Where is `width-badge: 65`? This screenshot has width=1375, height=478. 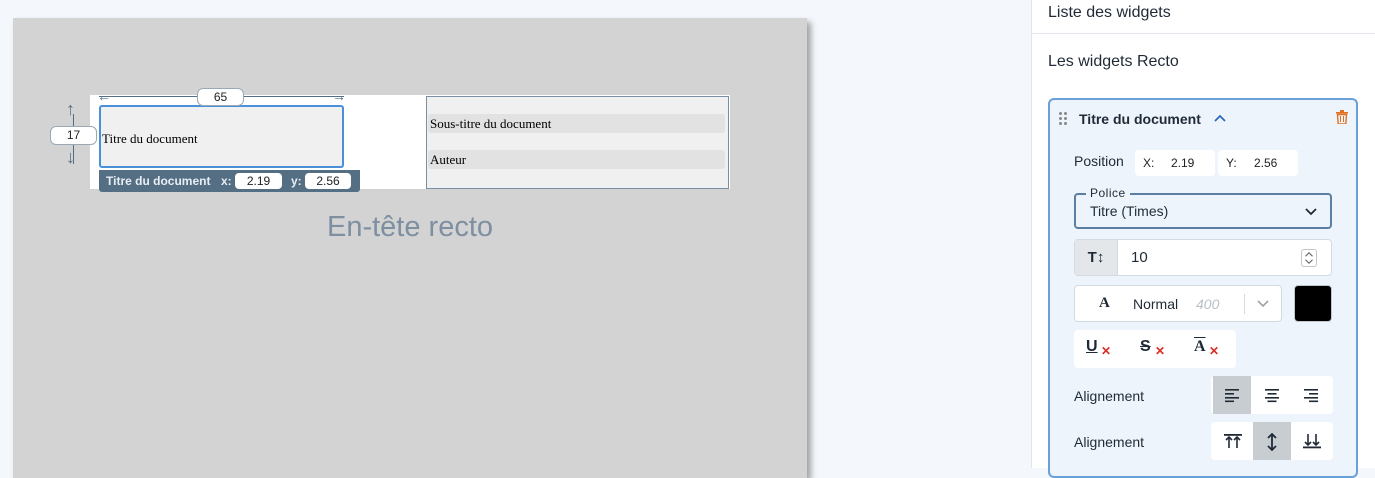
width-badge: 65 is located at coordinates (220, 97).